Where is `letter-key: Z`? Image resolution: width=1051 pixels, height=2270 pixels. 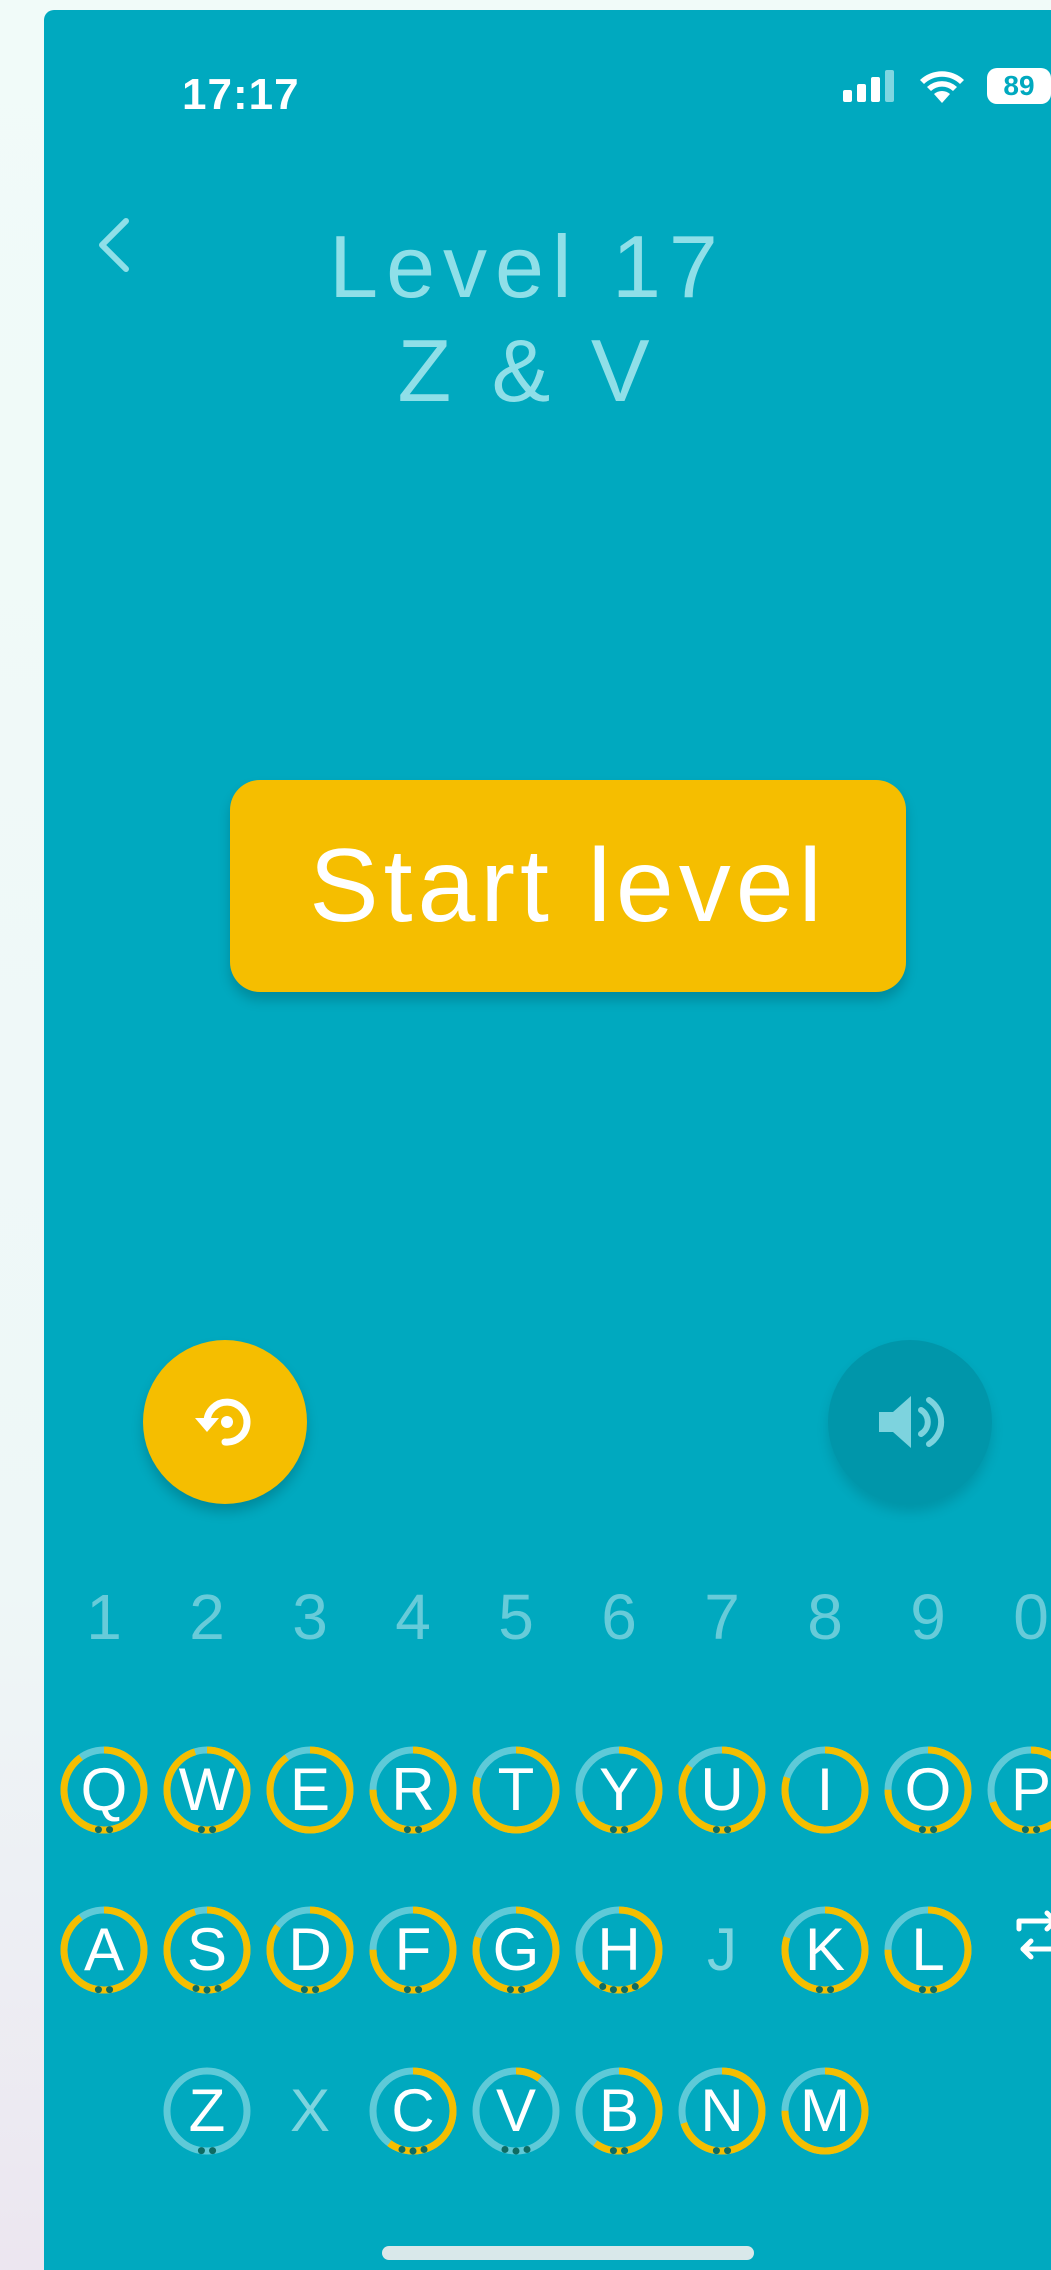
letter-key: Z is located at coordinates (207, 2111).